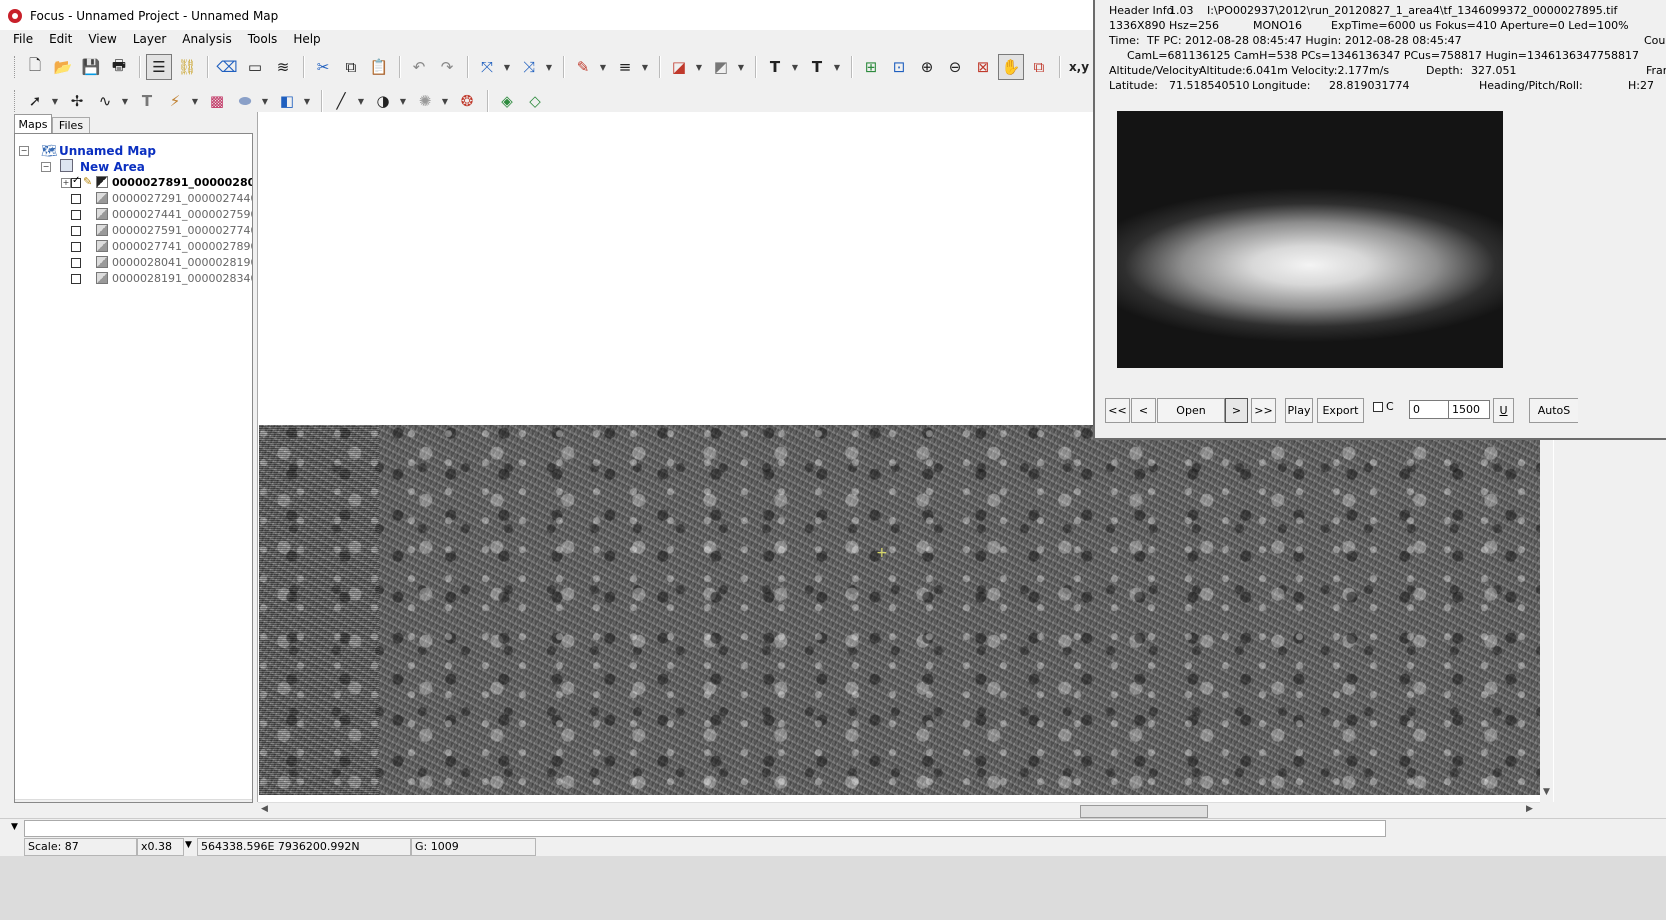 This screenshot has width=1666, height=920. Describe the element at coordinates (1299, 410) in the screenshot. I see `play-button: Play` at that location.